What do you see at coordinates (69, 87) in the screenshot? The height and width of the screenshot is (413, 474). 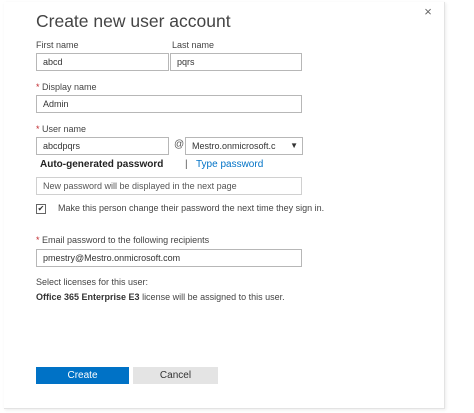 I see `display-name-label-text: Display name` at bounding box center [69, 87].